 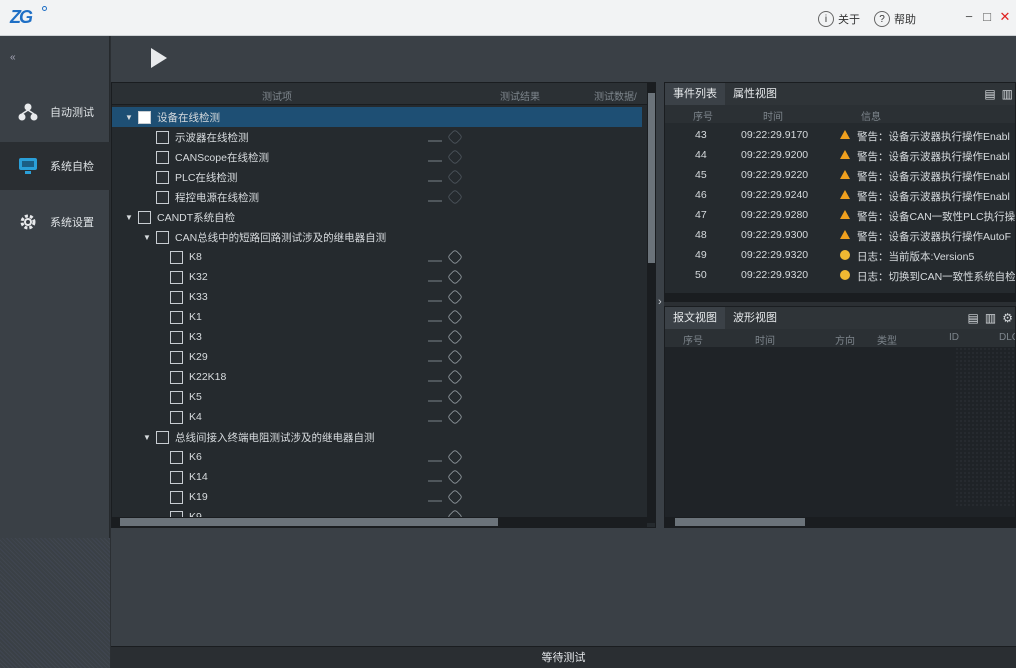 What do you see at coordinates (377, 157) in the screenshot?
I see `tree-row: CANScope在线检测` at bounding box center [377, 157].